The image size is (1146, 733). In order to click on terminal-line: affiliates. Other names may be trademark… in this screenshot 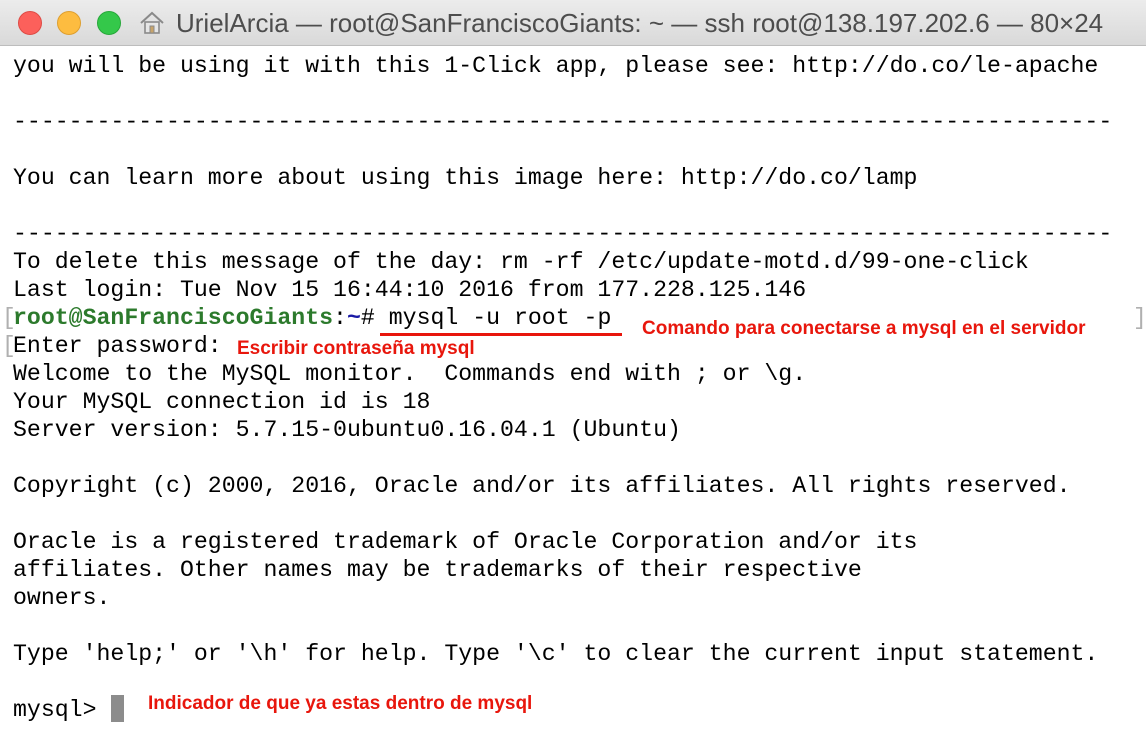, I will do `click(437, 570)`.